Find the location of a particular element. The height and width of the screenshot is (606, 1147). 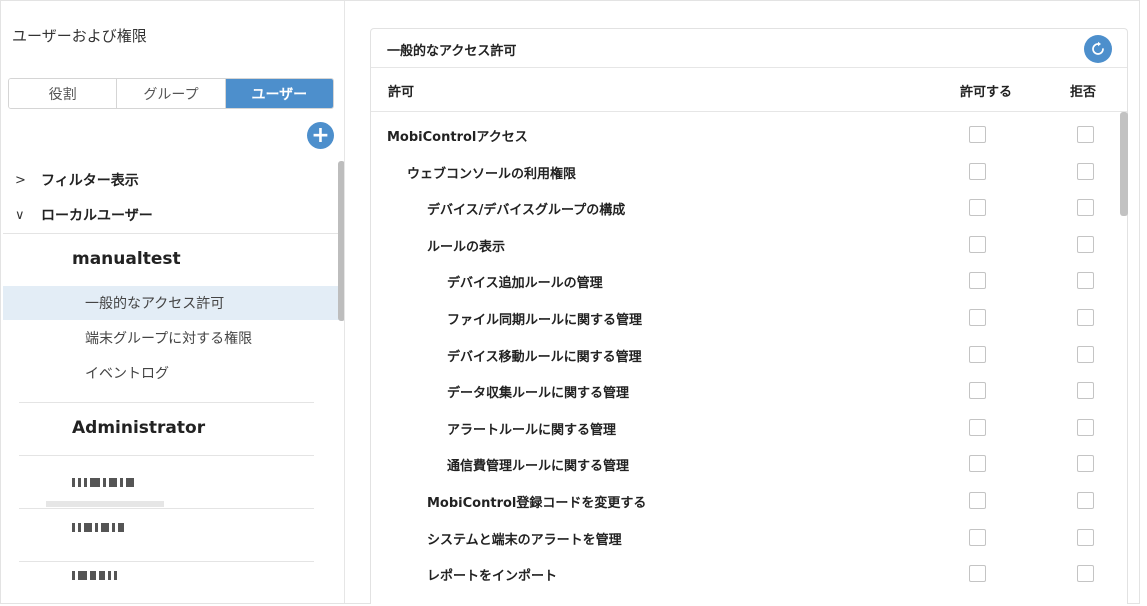

add-user-button: + is located at coordinates (320, 135).